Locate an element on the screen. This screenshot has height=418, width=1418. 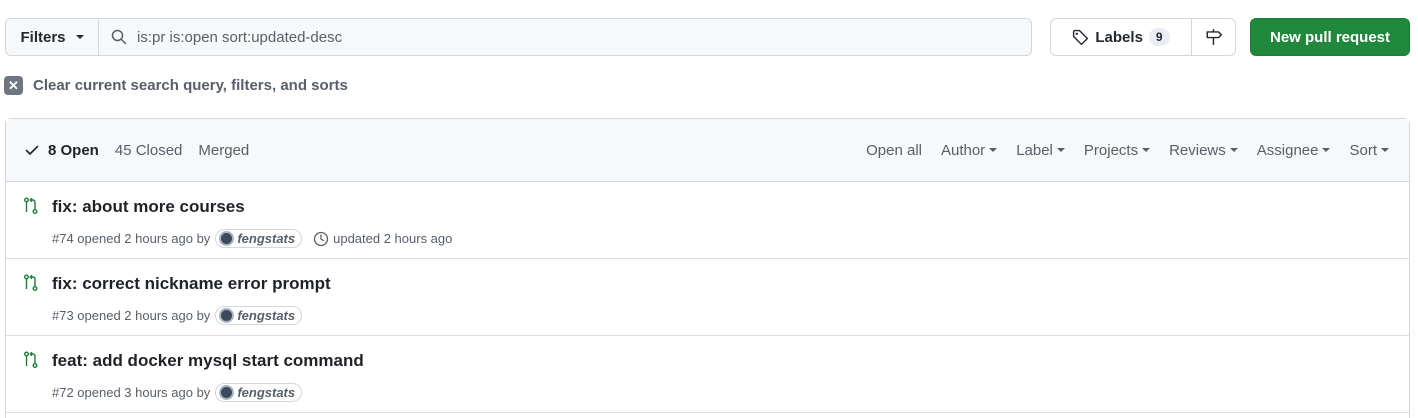
search-box is located at coordinates (565, 37).